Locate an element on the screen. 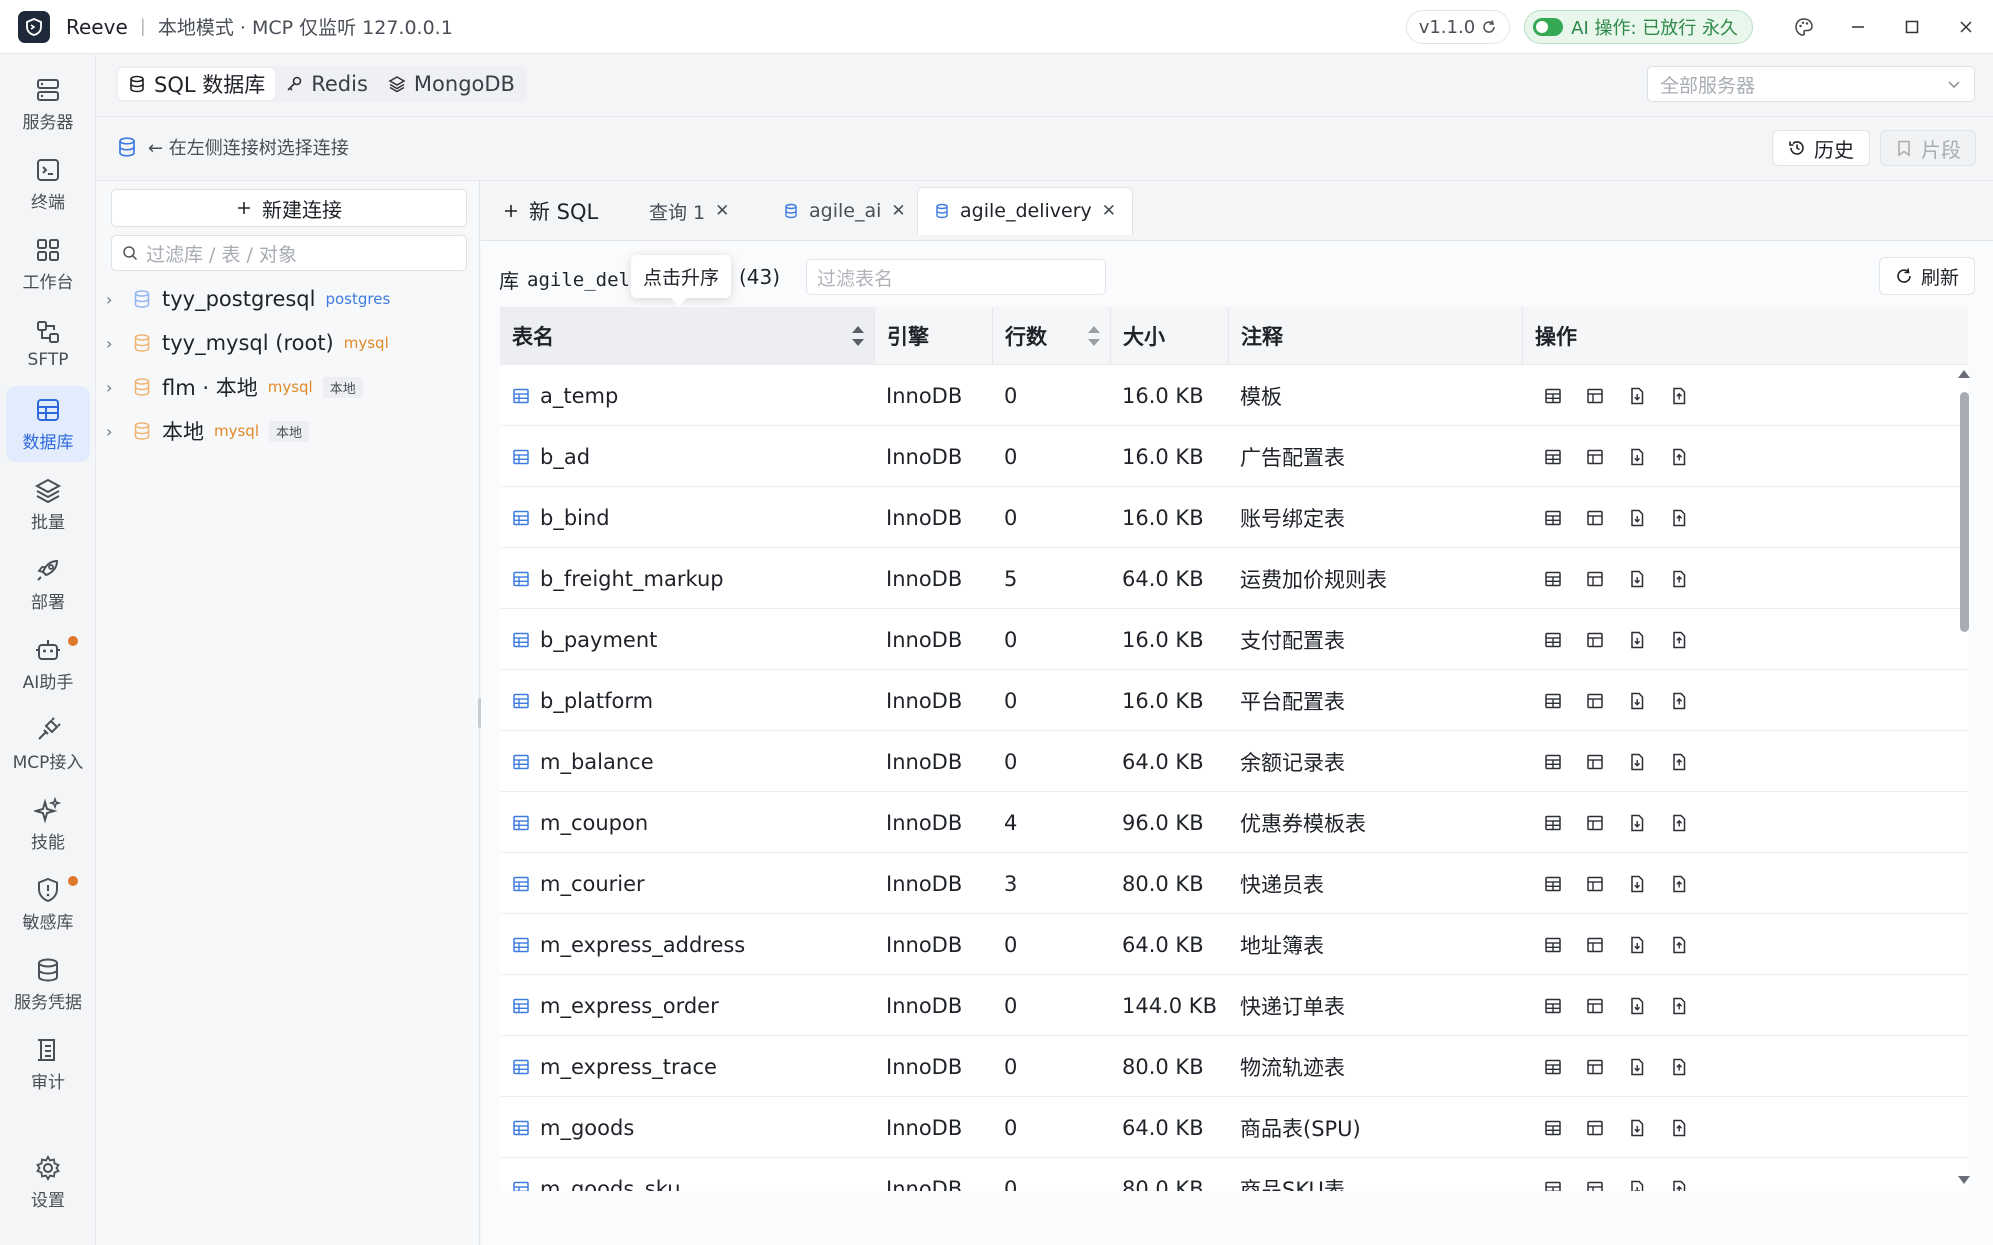 The height and width of the screenshot is (1245, 1993). nav-ai-assistant: AI助手 is located at coordinates (48, 664).